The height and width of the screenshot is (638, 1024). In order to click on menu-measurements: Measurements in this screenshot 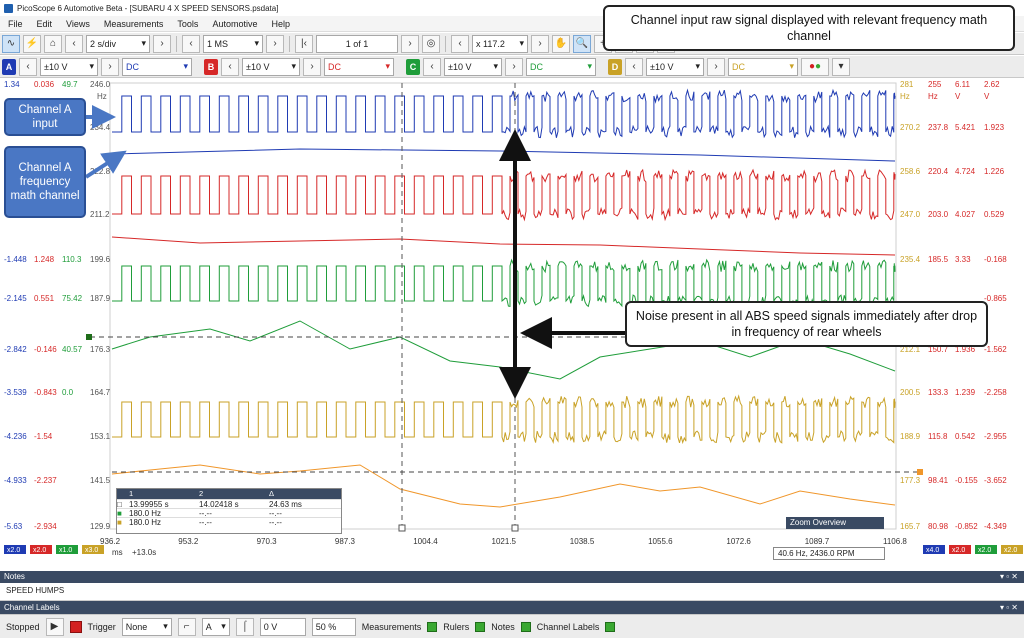, I will do `click(134, 24)`.